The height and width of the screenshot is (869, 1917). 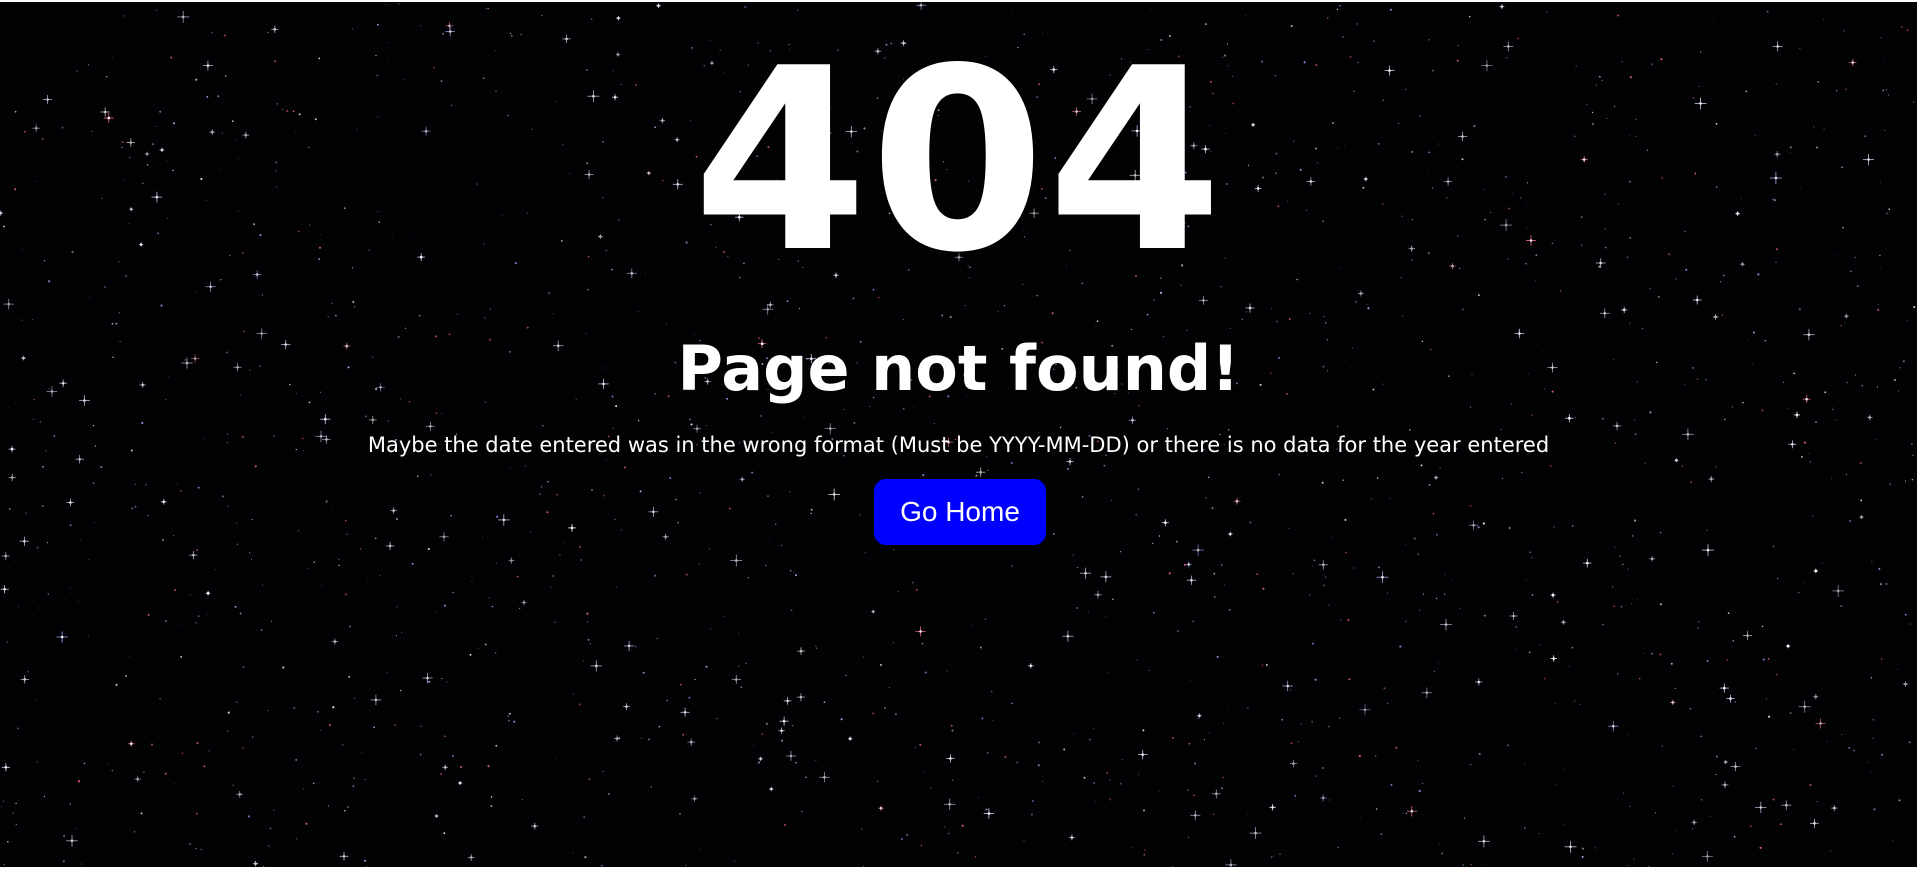 What do you see at coordinates (960, 512) in the screenshot?
I see `go-home-button: Go Home` at bounding box center [960, 512].